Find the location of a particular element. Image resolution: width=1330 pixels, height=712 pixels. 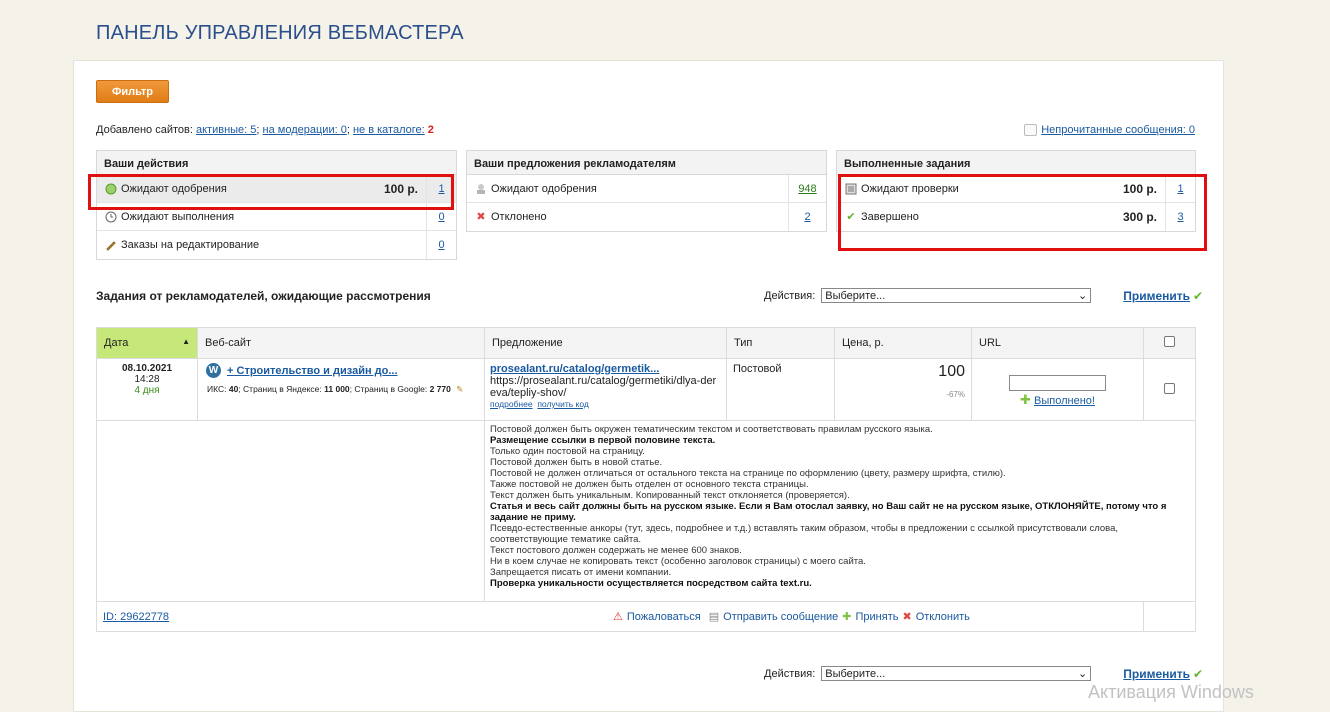

description-line: Только один постовой на страницу. is located at coordinates (567, 451).